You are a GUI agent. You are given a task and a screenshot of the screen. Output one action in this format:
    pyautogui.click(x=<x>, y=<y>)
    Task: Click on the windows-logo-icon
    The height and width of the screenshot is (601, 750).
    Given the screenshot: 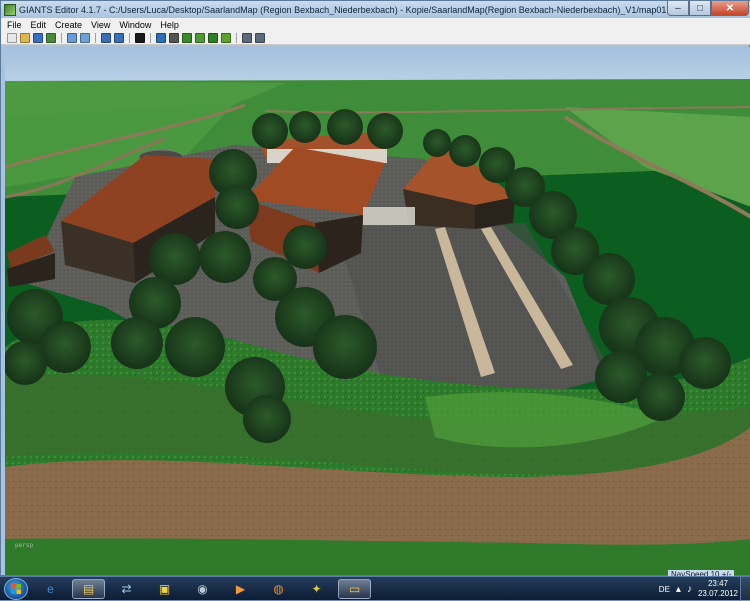 What is the action you would take?
    pyautogui.click(x=16, y=589)
    